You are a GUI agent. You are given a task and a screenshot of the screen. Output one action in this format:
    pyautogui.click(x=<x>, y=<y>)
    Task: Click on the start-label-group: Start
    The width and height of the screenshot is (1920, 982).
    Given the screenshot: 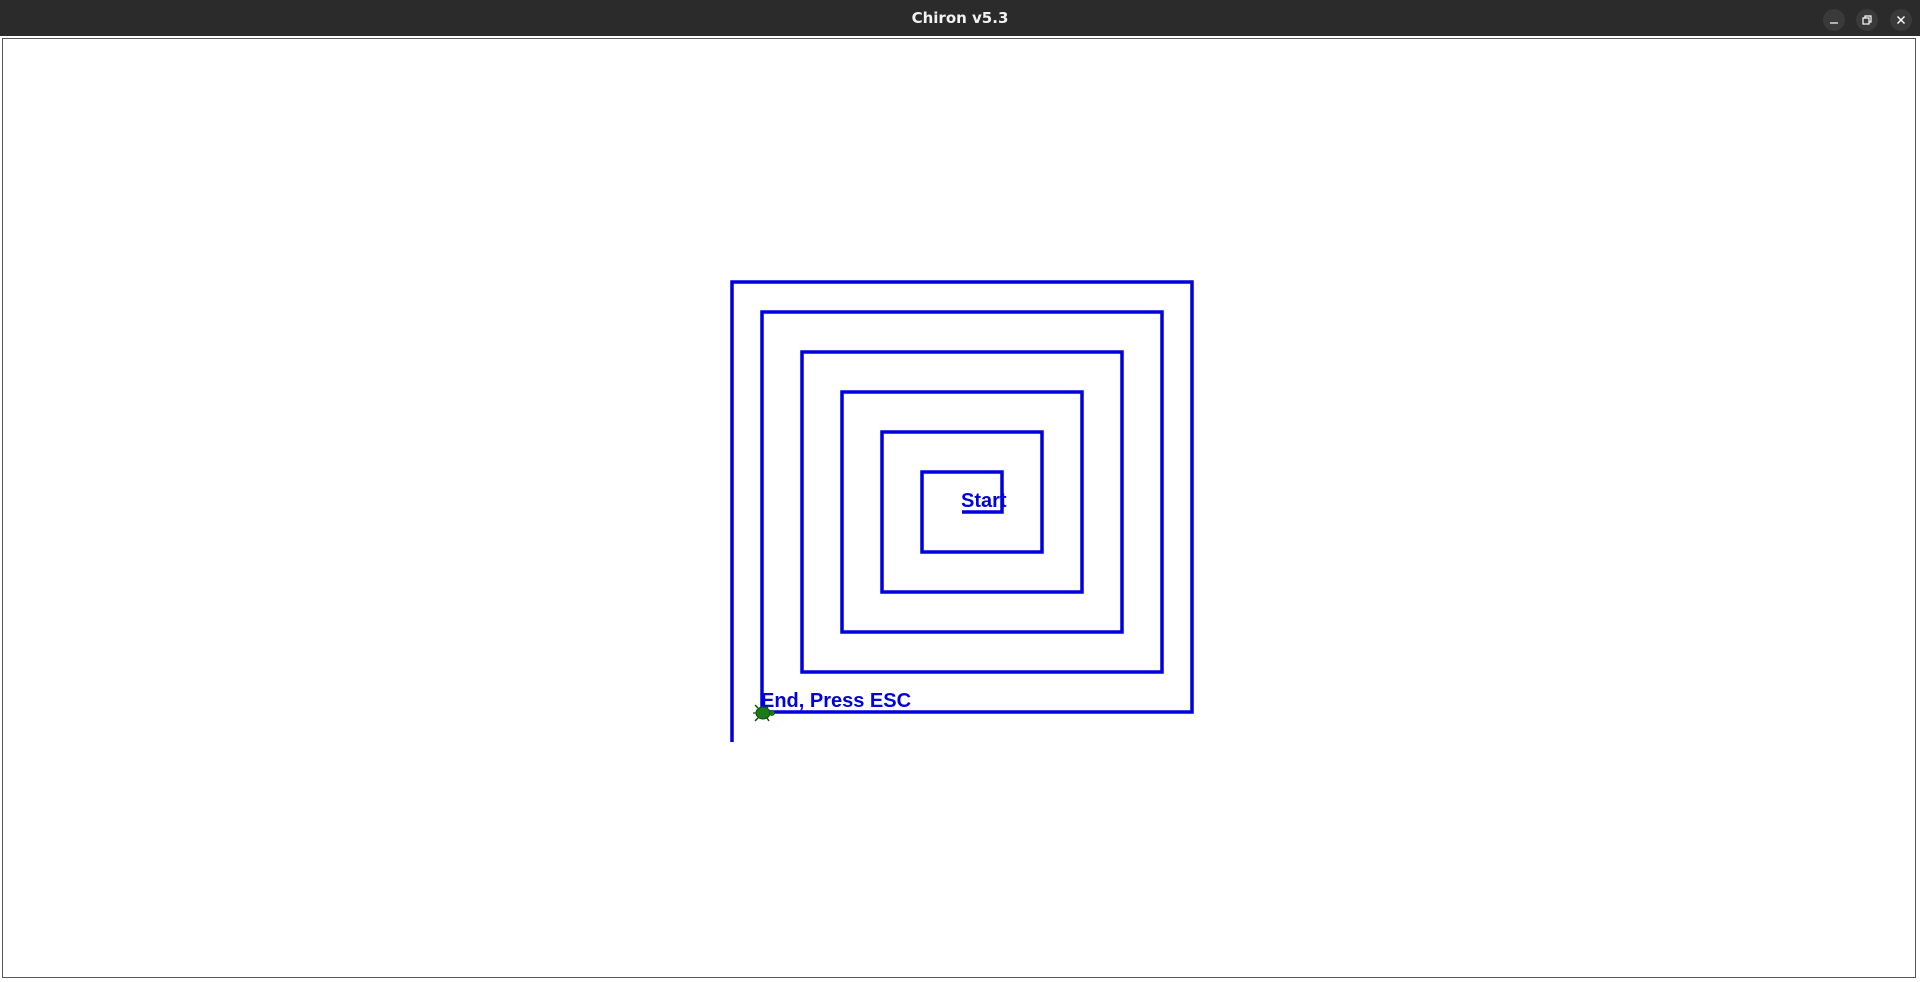 What is the action you would take?
    pyautogui.click(x=984, y=501)
    